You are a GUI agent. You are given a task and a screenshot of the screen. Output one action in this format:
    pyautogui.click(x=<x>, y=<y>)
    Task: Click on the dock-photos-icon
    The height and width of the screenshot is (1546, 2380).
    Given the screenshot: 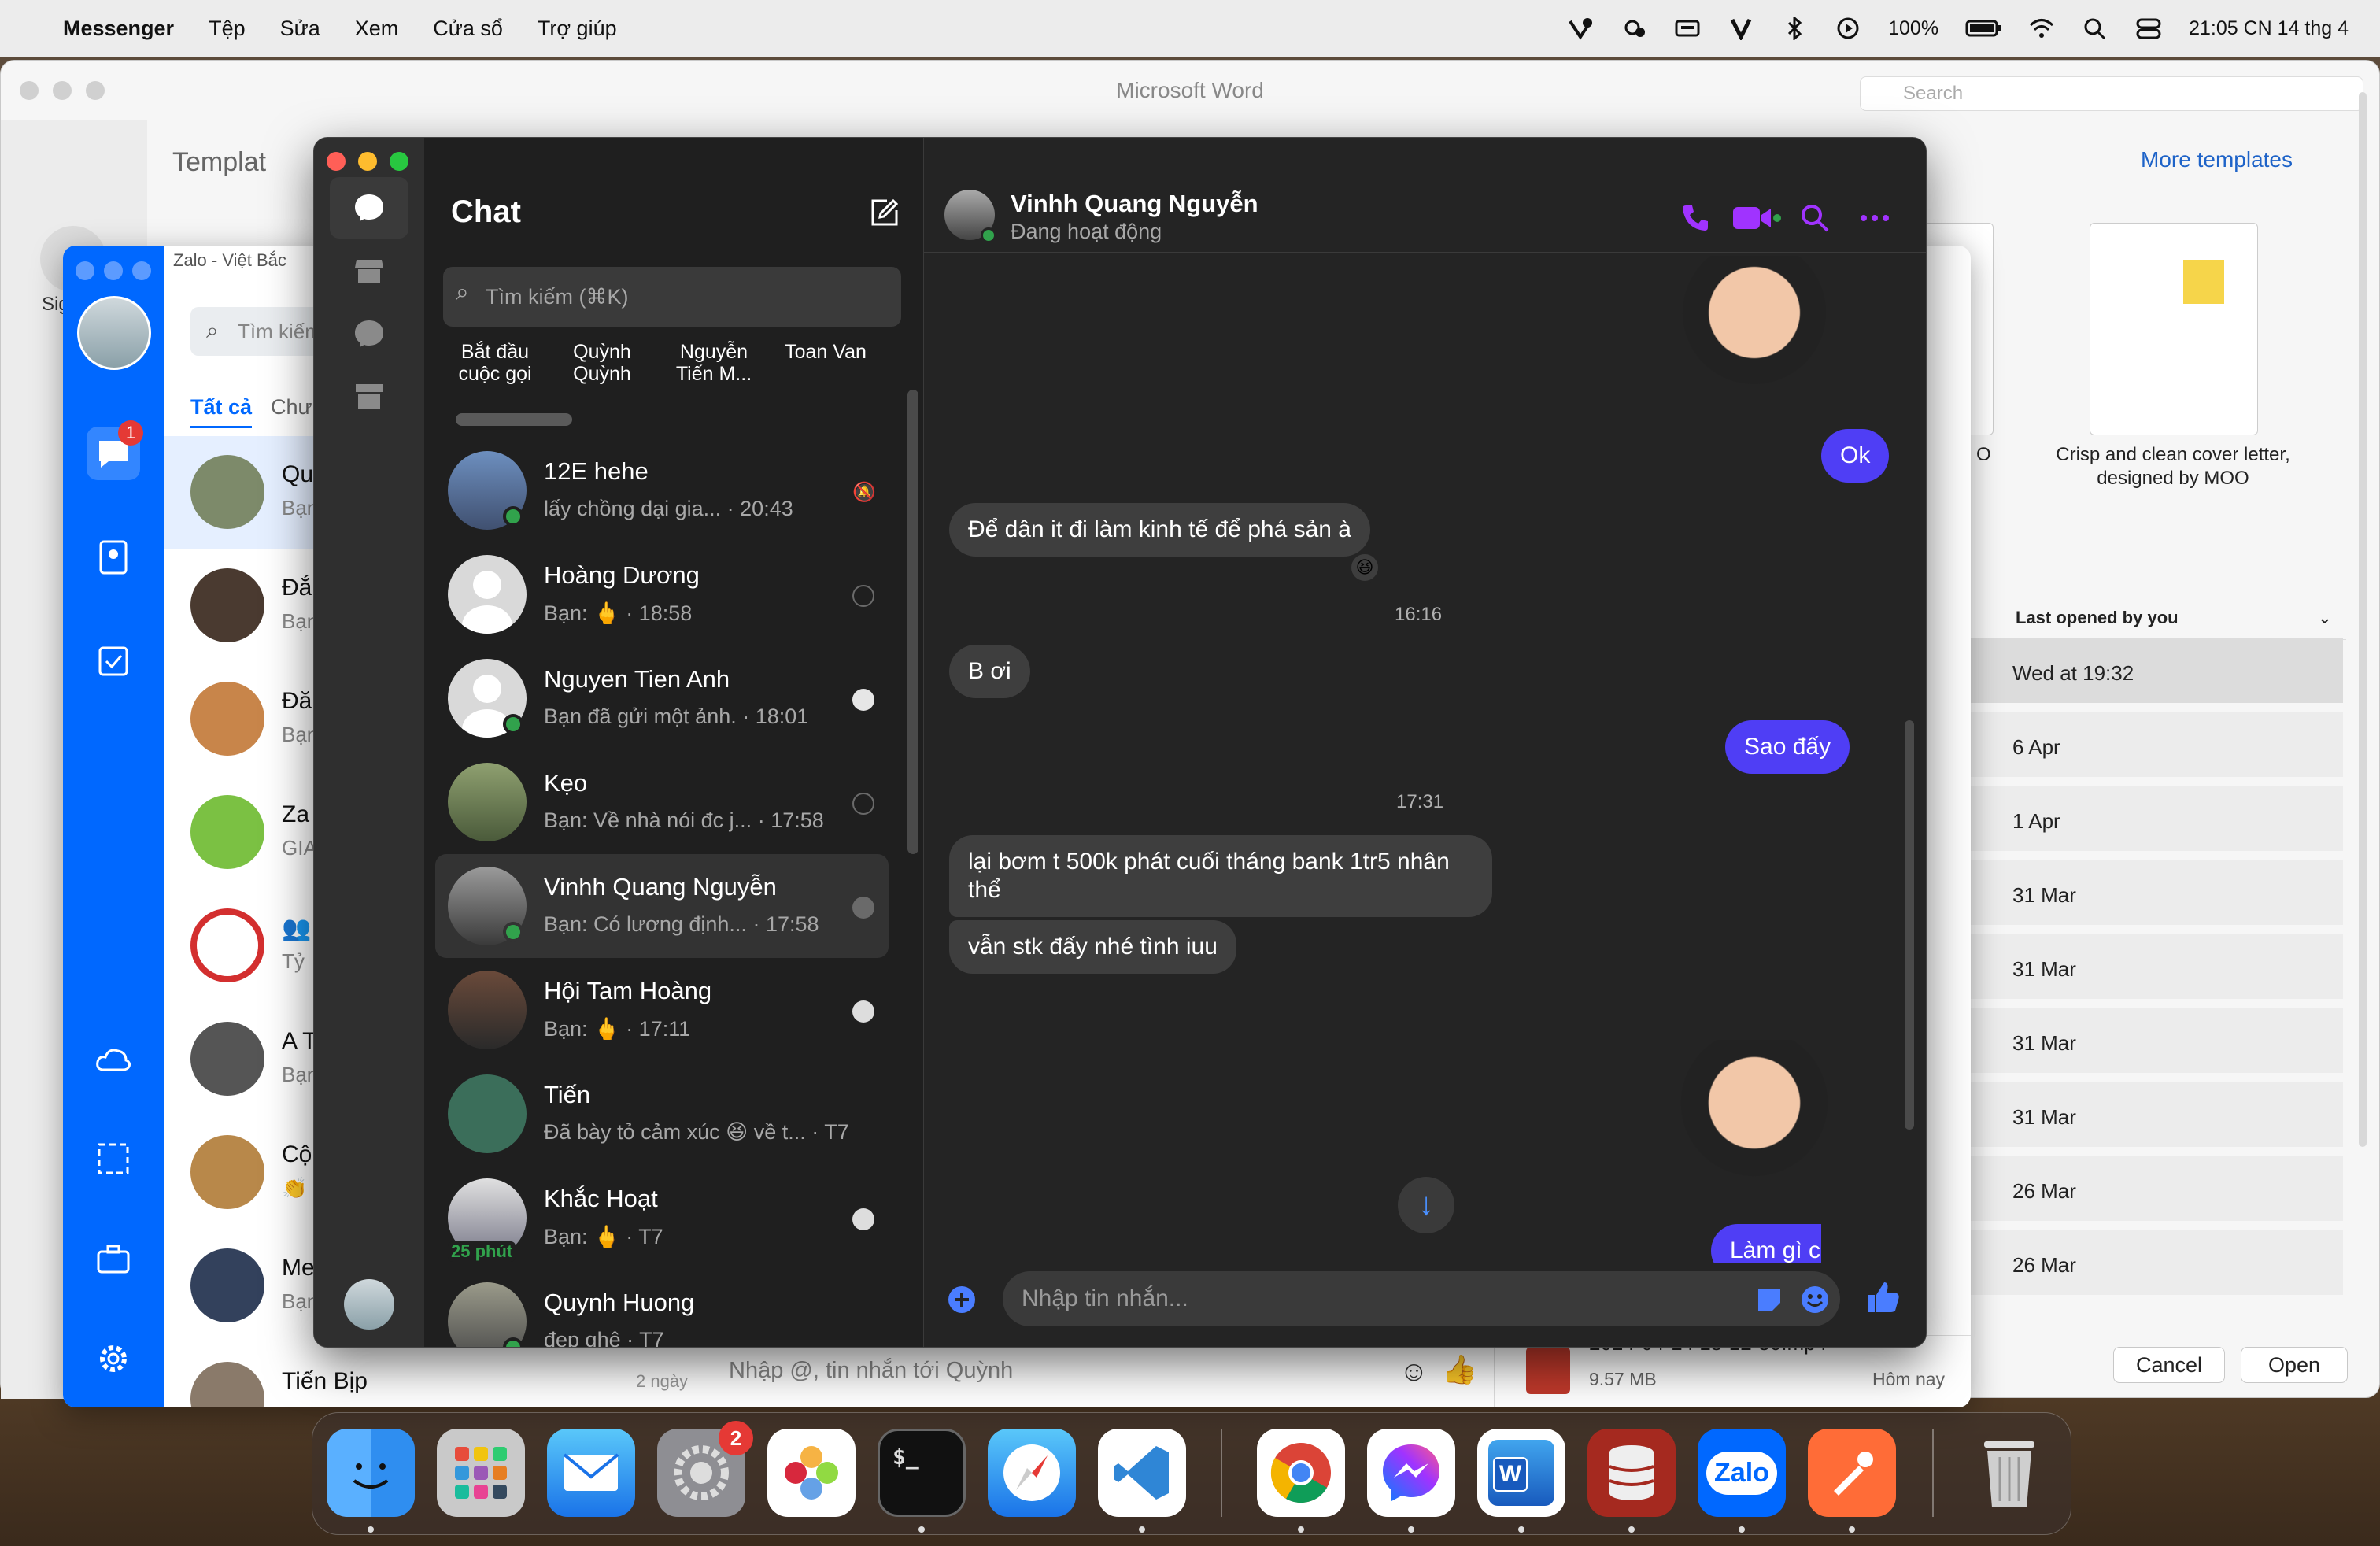 What is the action you would take?
    pyautogui.click(x=811, y=1473)
    